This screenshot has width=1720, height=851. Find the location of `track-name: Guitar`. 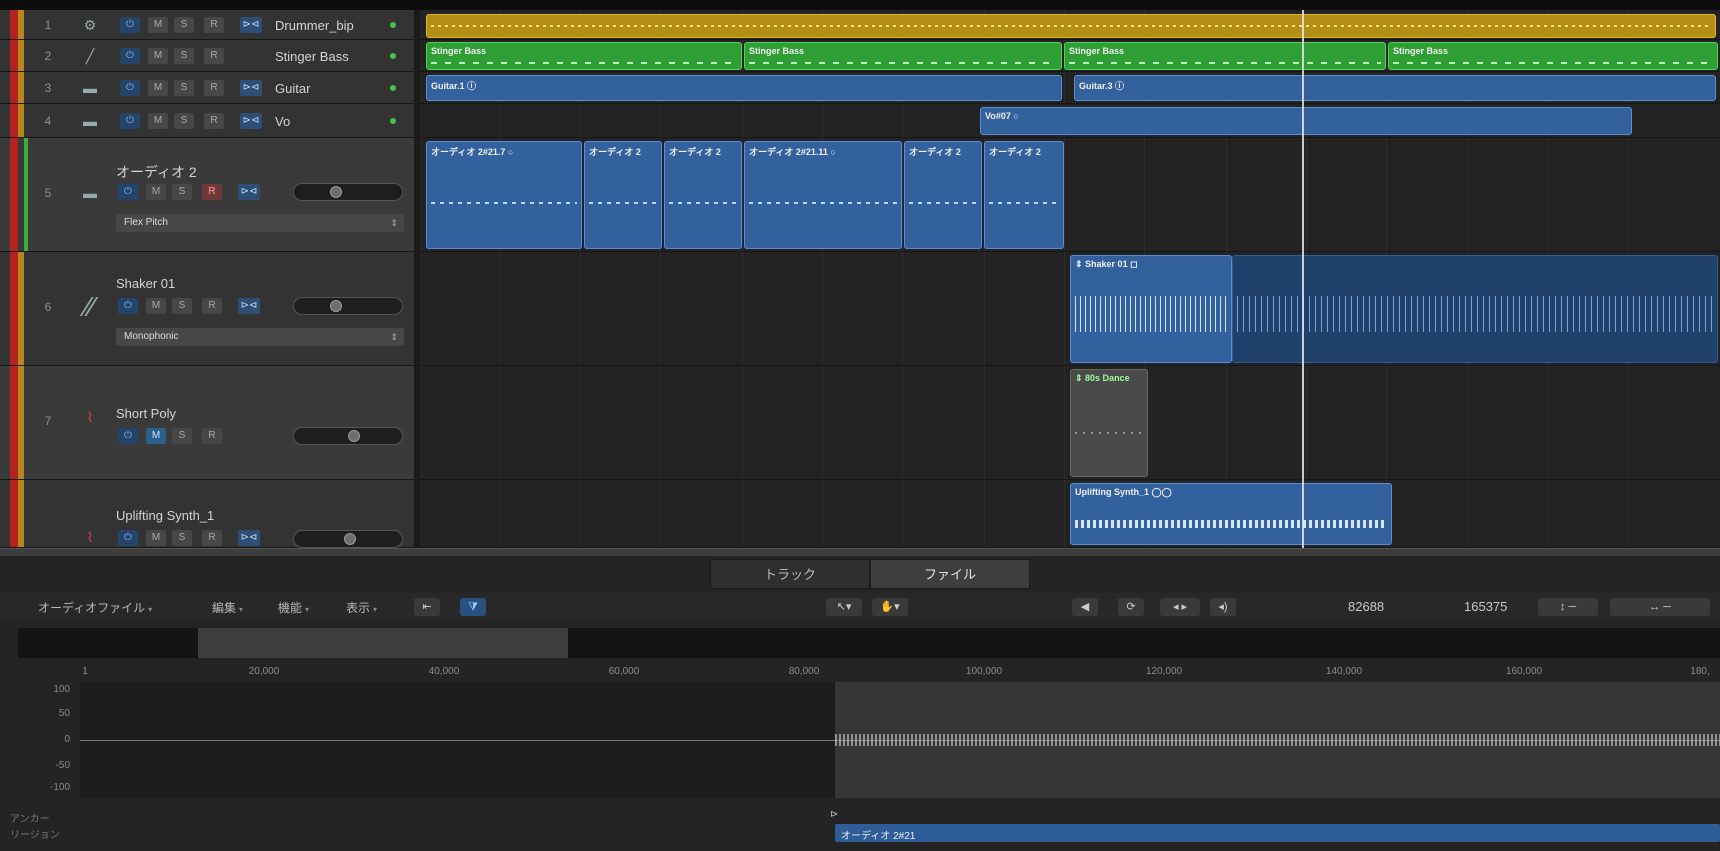

track-name: Guitar is located at coordinates (292, 88).